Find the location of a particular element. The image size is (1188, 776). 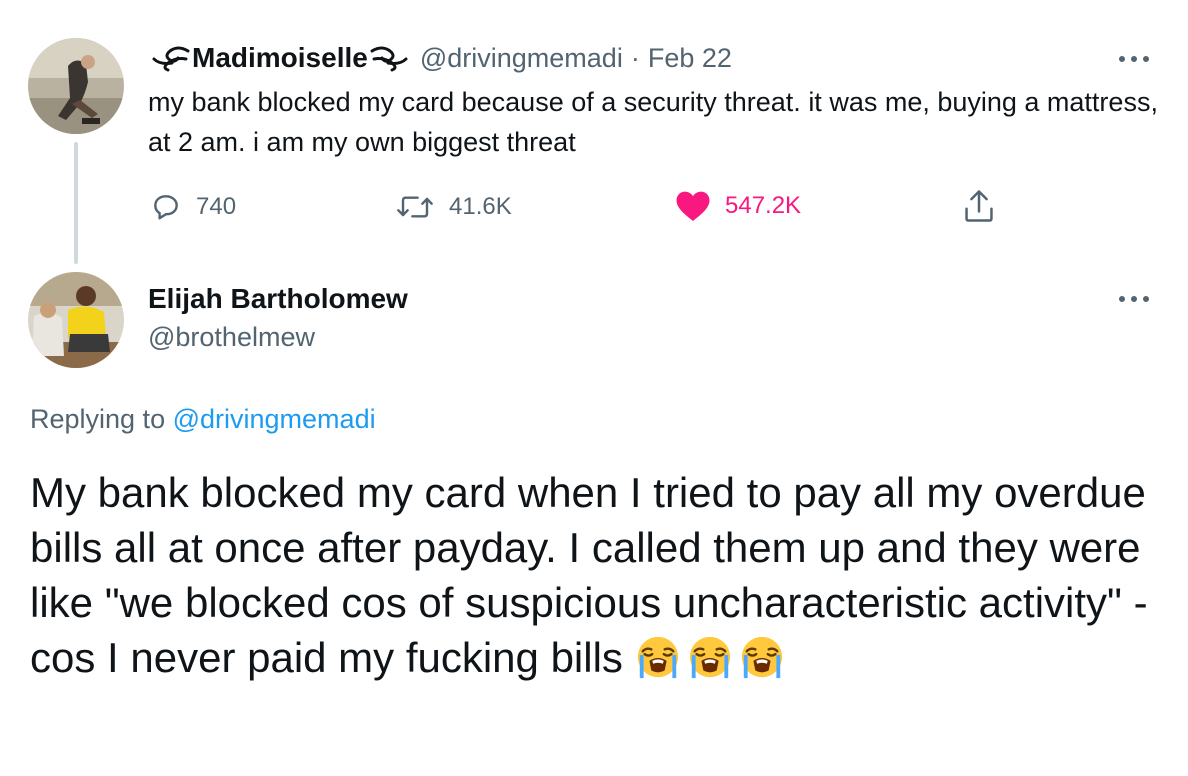

share-icon is located at coordinates (979, 206).